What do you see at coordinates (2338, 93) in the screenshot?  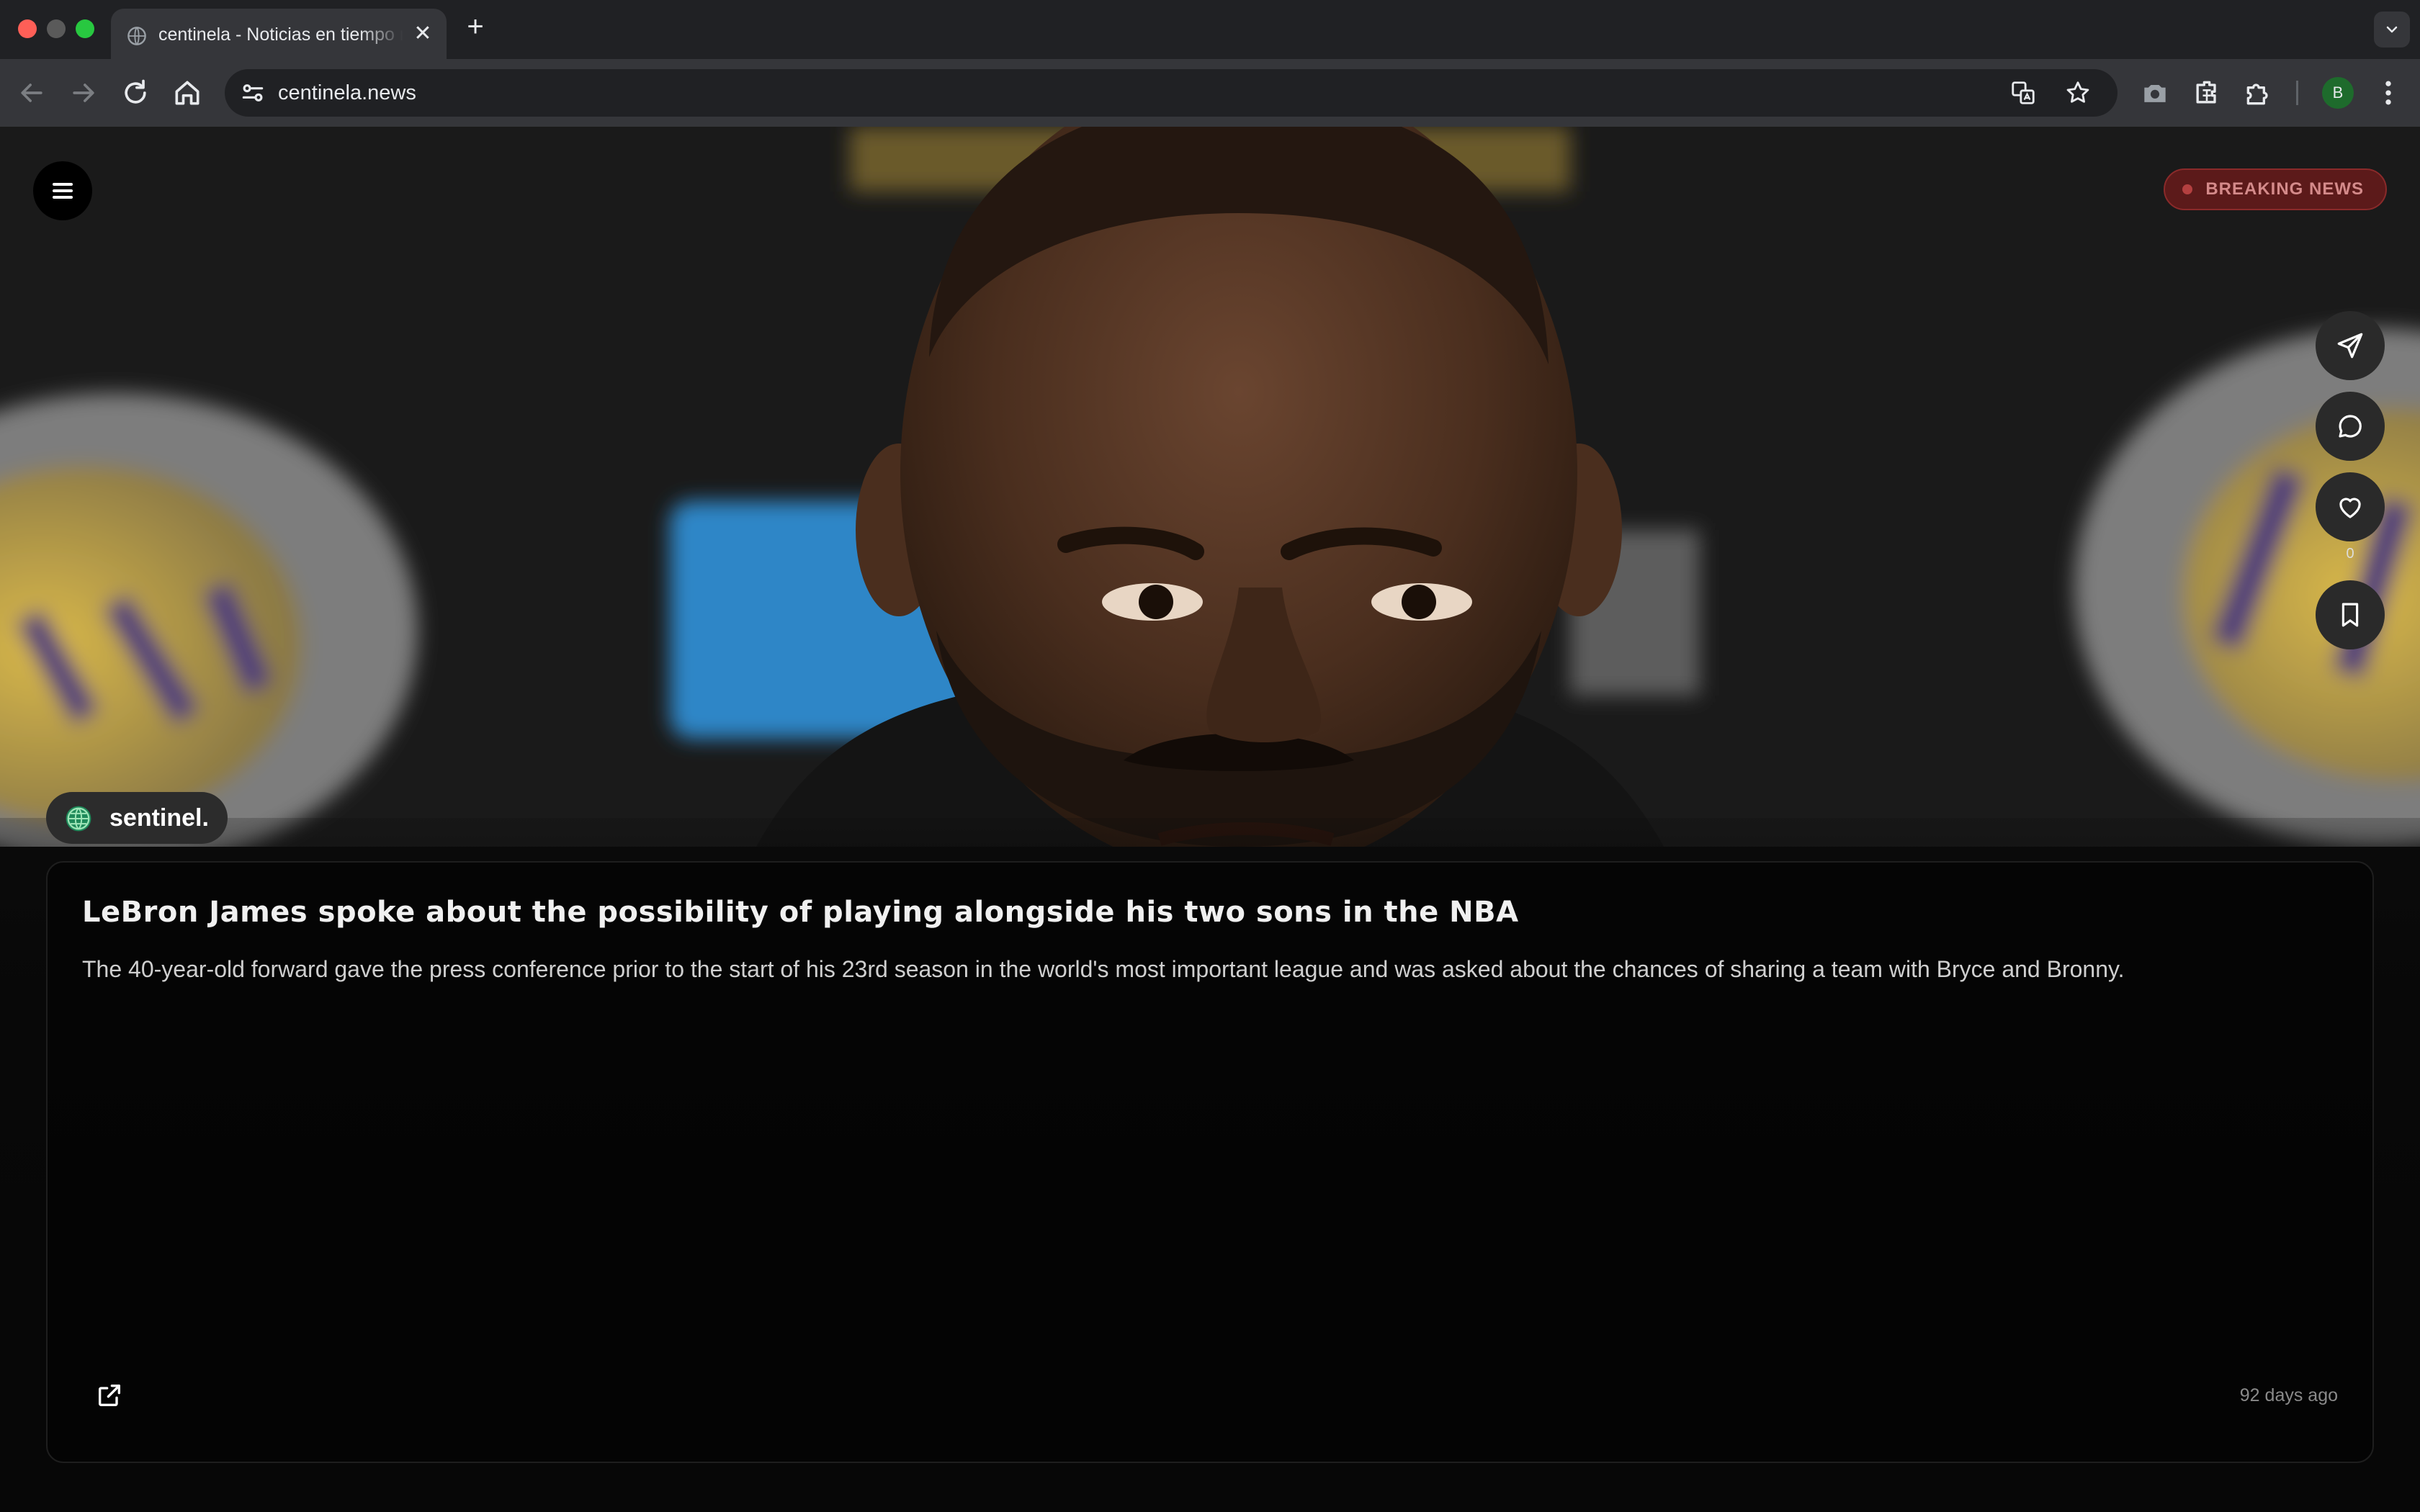 I see `profile-avatar: B` at bounding box center [2338, 93].